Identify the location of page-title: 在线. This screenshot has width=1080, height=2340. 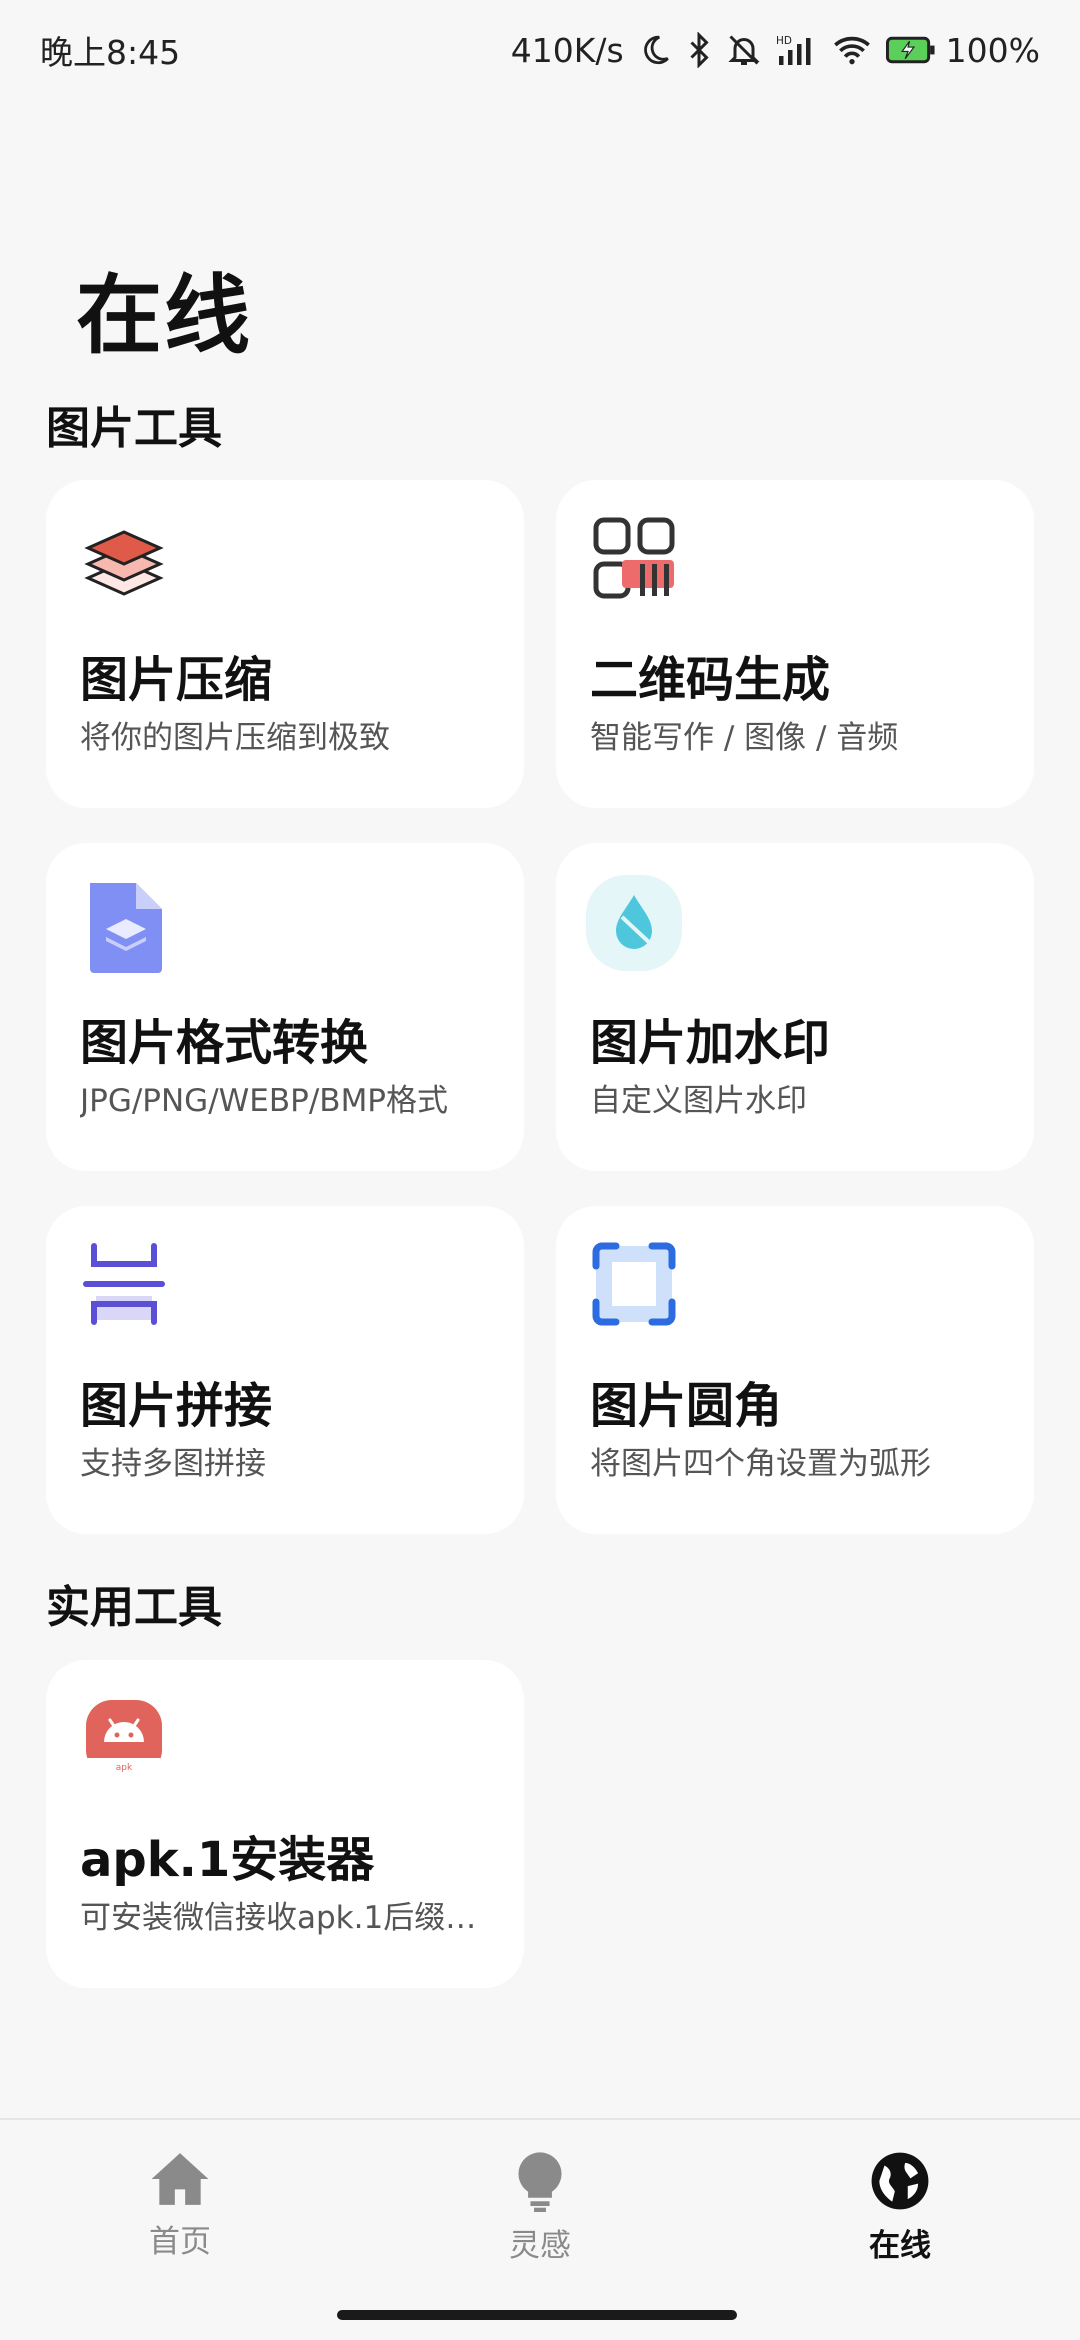
(164, 316).